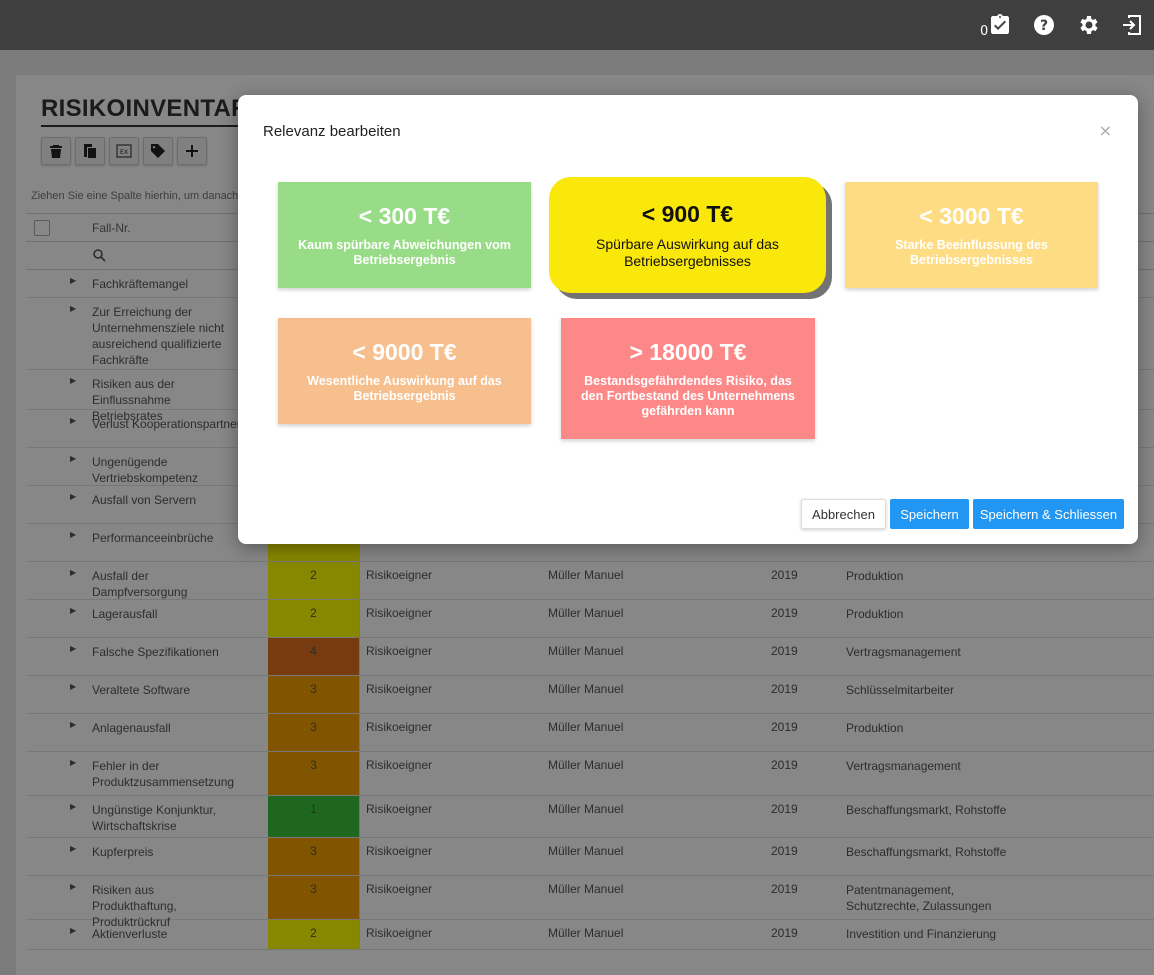  I want to click on logout-icon, so click(1132, 25).